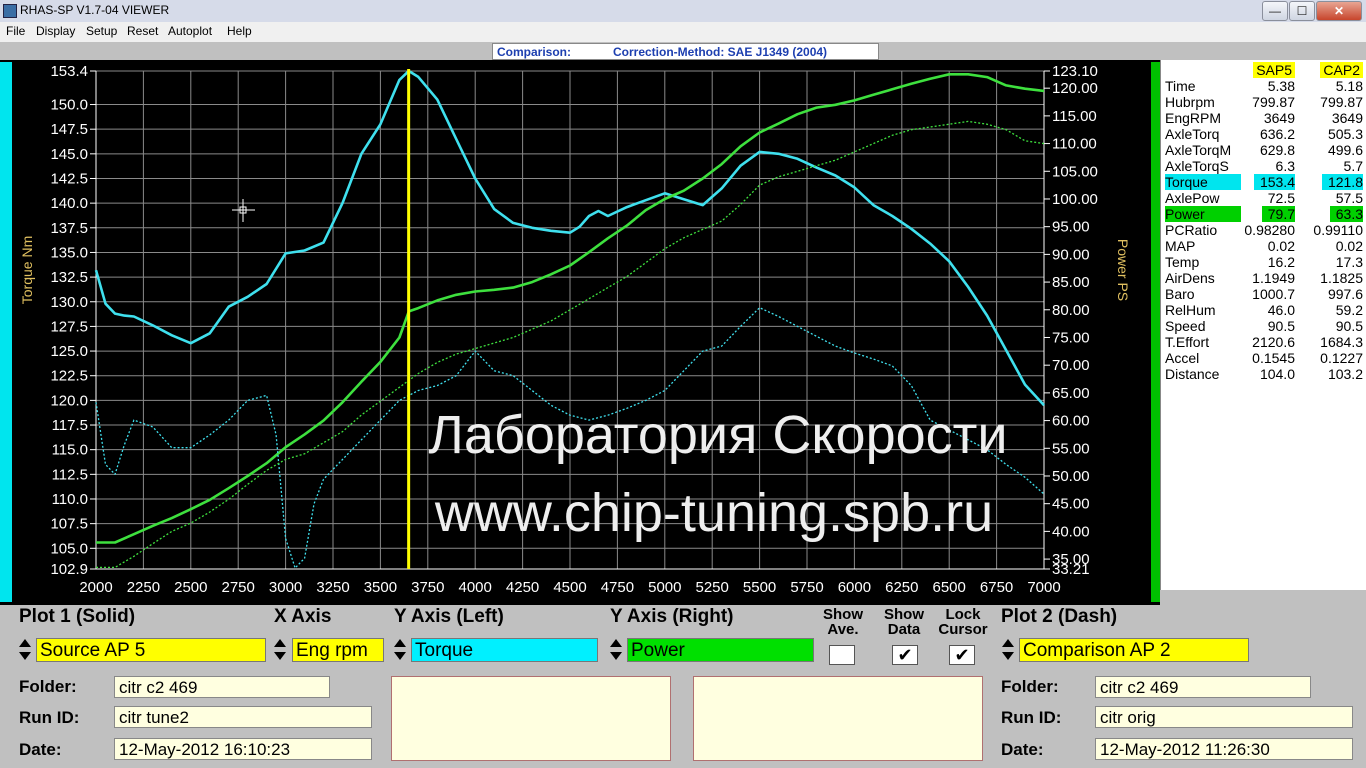 This screenshot has width=1366, height=768. What do you see at coordinates (1349, 198) in the screenshot?
I see `data-row-v2: 57.5` at bounding box center [1349, 198].